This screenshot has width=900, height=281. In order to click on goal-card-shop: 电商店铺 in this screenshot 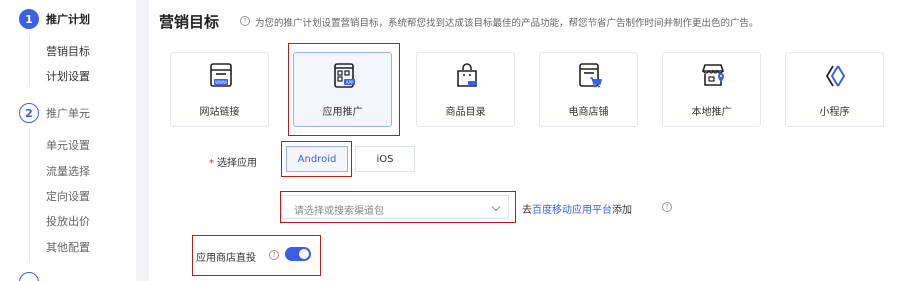, I will do `click(588, 89)`.